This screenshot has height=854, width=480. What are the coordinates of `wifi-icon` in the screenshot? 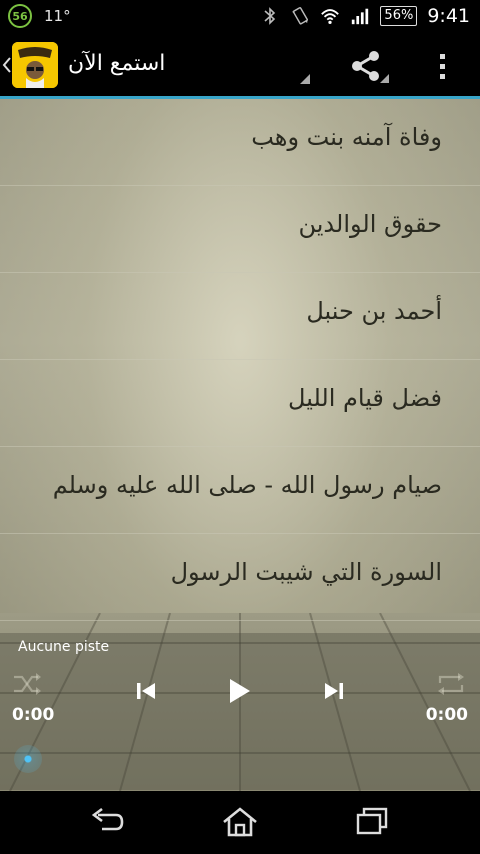 It's located at (330, 17).